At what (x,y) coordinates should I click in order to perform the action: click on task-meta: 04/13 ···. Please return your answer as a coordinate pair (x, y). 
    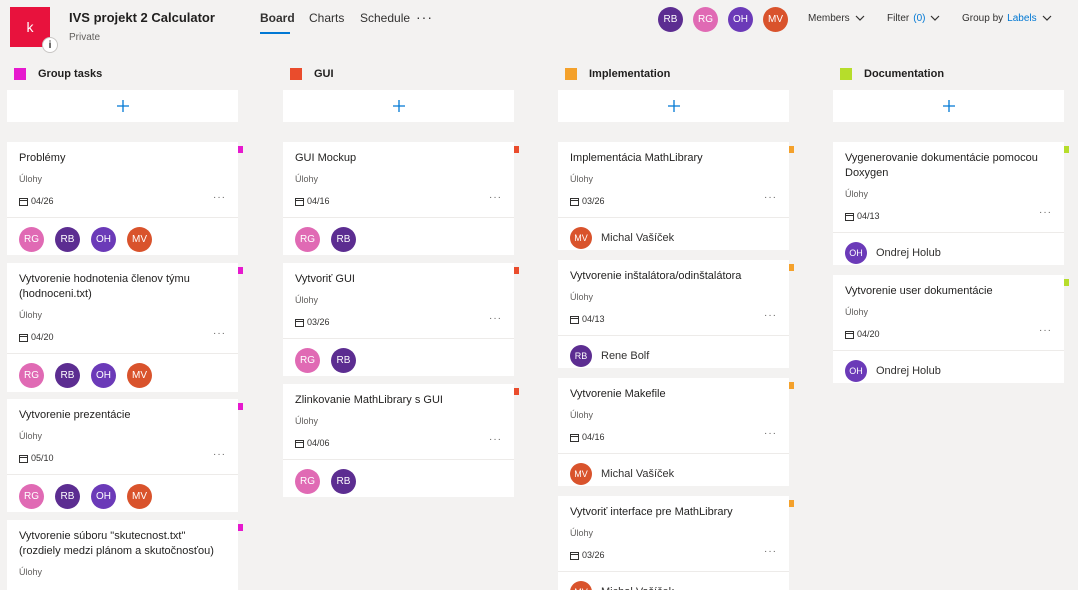
    Looking at the image, I should click on (673, 315).